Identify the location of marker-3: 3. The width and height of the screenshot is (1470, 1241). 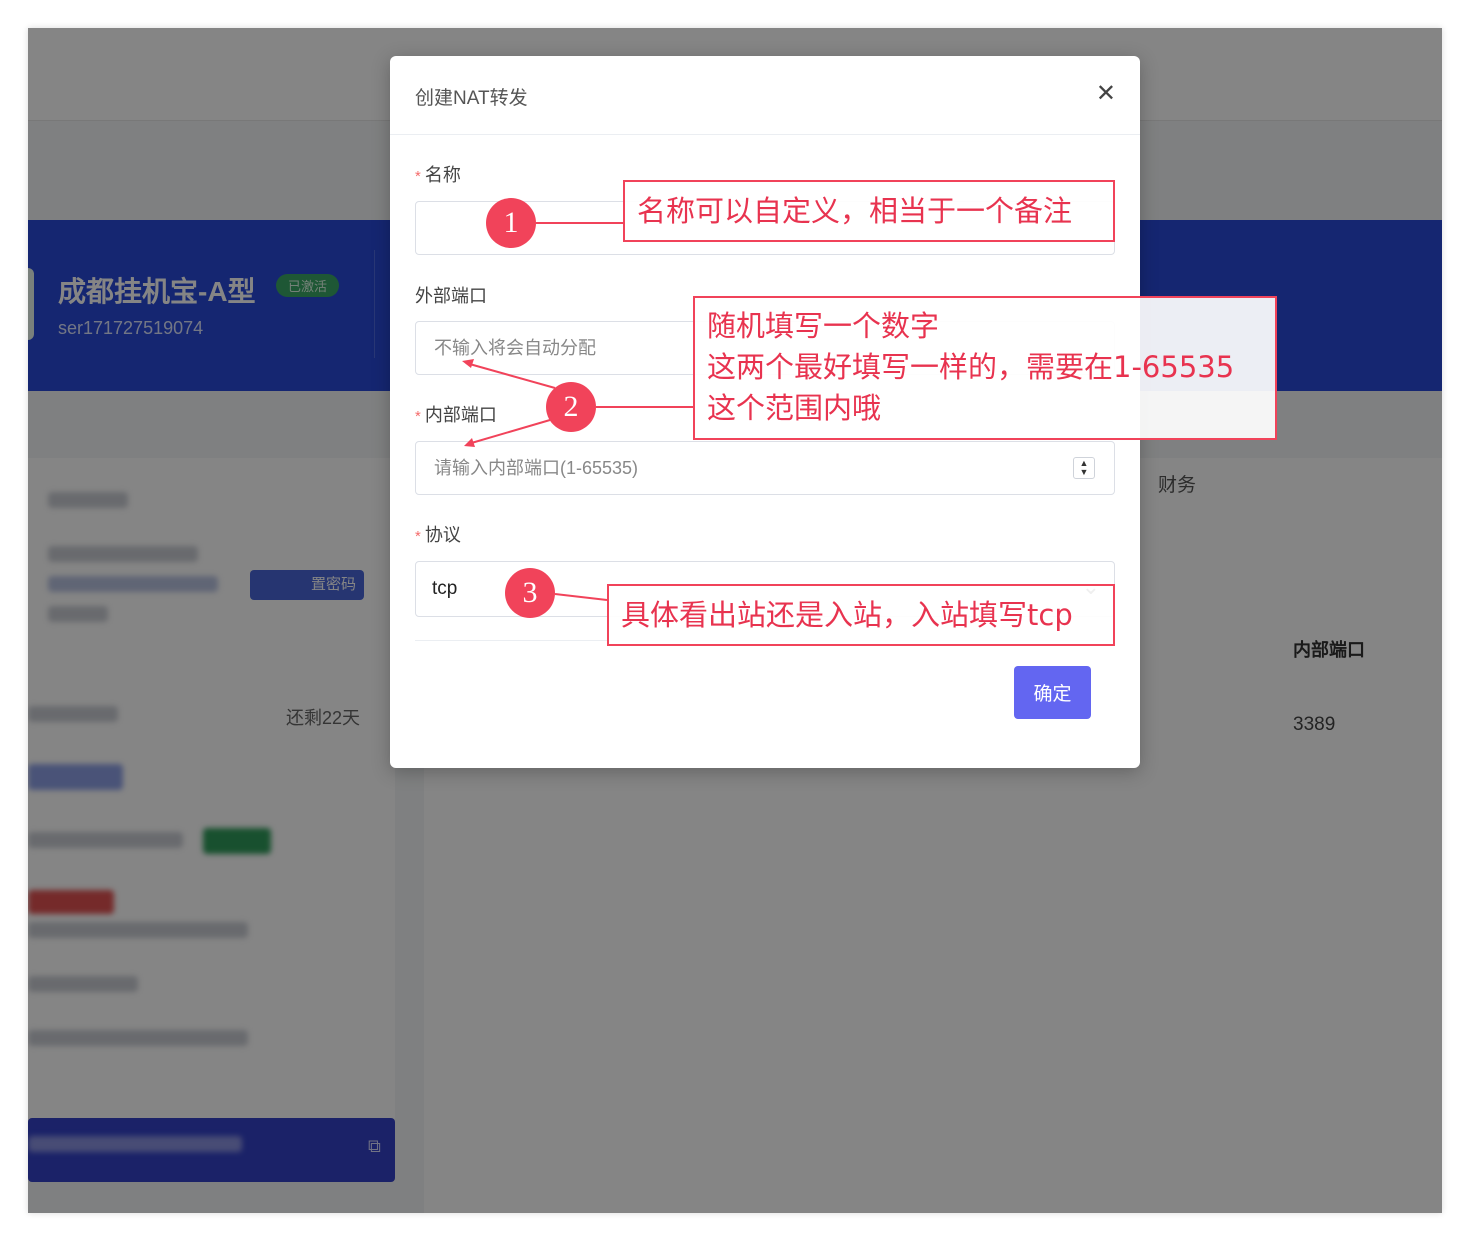
(530, 593).